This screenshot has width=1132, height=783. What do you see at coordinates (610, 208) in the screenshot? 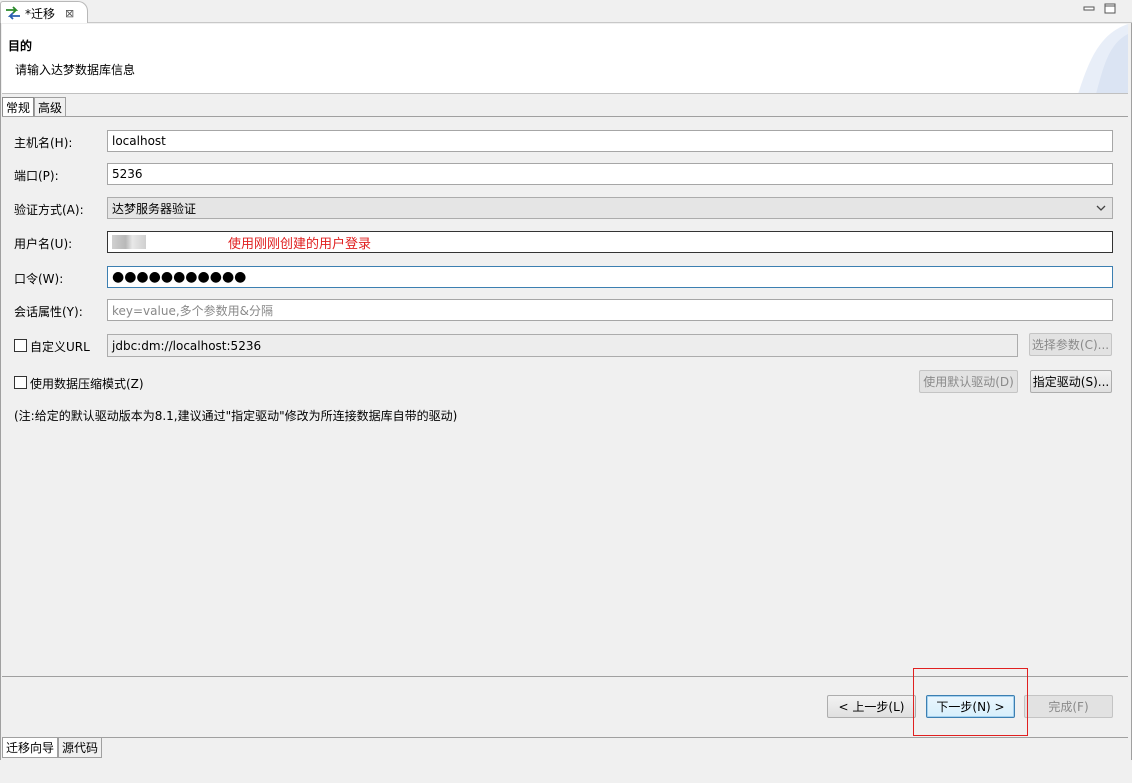
I see `auth-select: 达梦服务器验证` at bounding box center [610, 208].